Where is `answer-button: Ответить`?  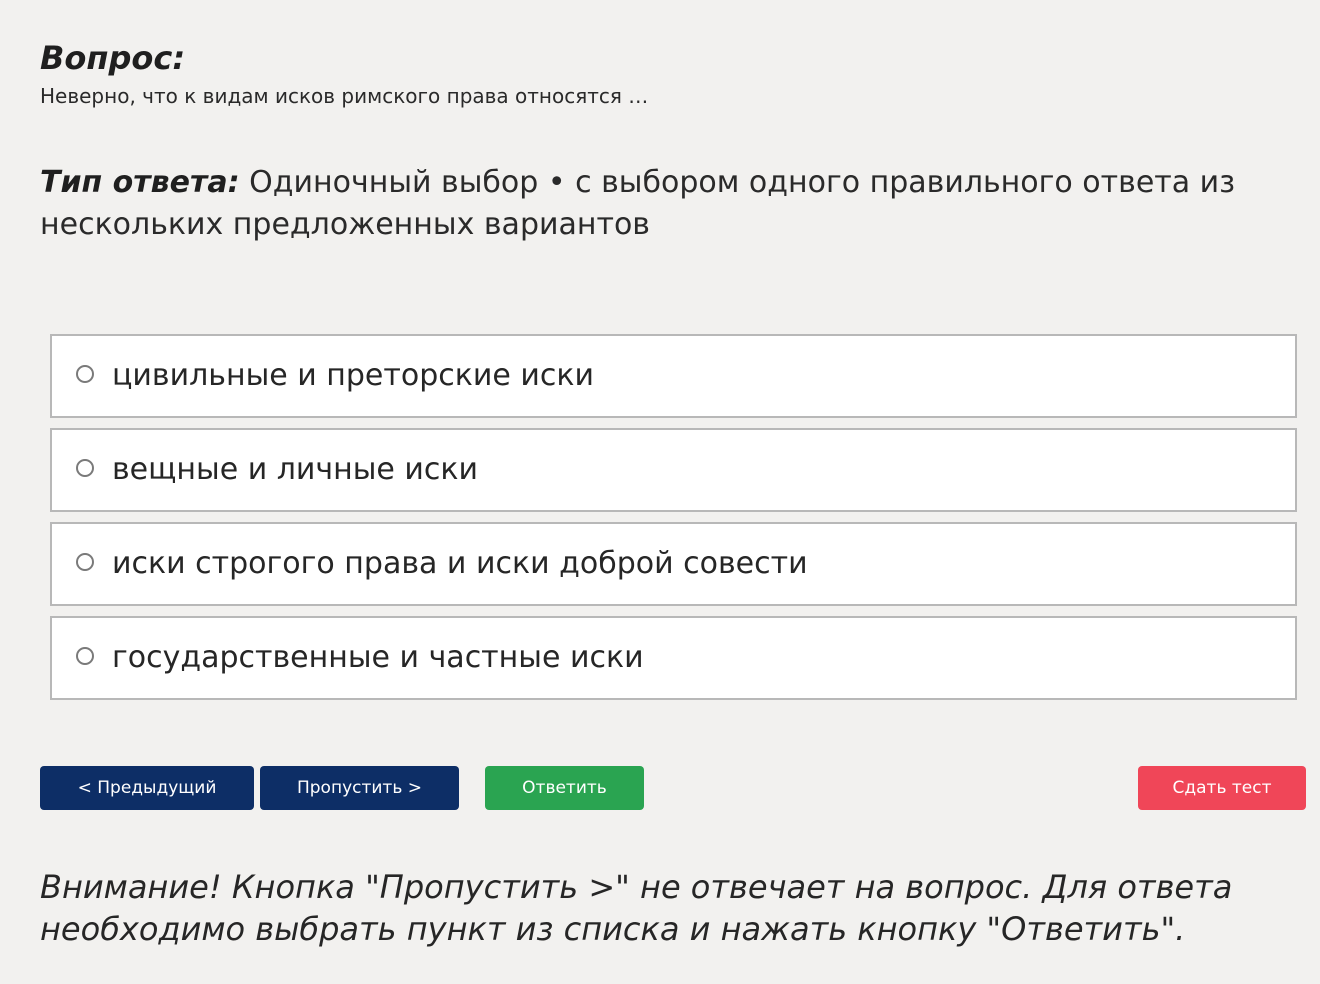
answer-button: Ответить is located at coordinates (564, 788).